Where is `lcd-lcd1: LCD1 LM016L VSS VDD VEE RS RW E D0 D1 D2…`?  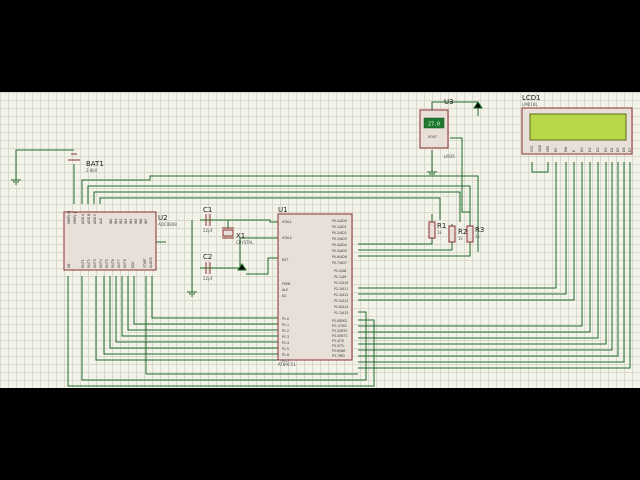
lcd-lcd1: LCD1 LM016L VSS VDD VEE RS RW E D0 D1 D2… is located at coordinates (577, 124).